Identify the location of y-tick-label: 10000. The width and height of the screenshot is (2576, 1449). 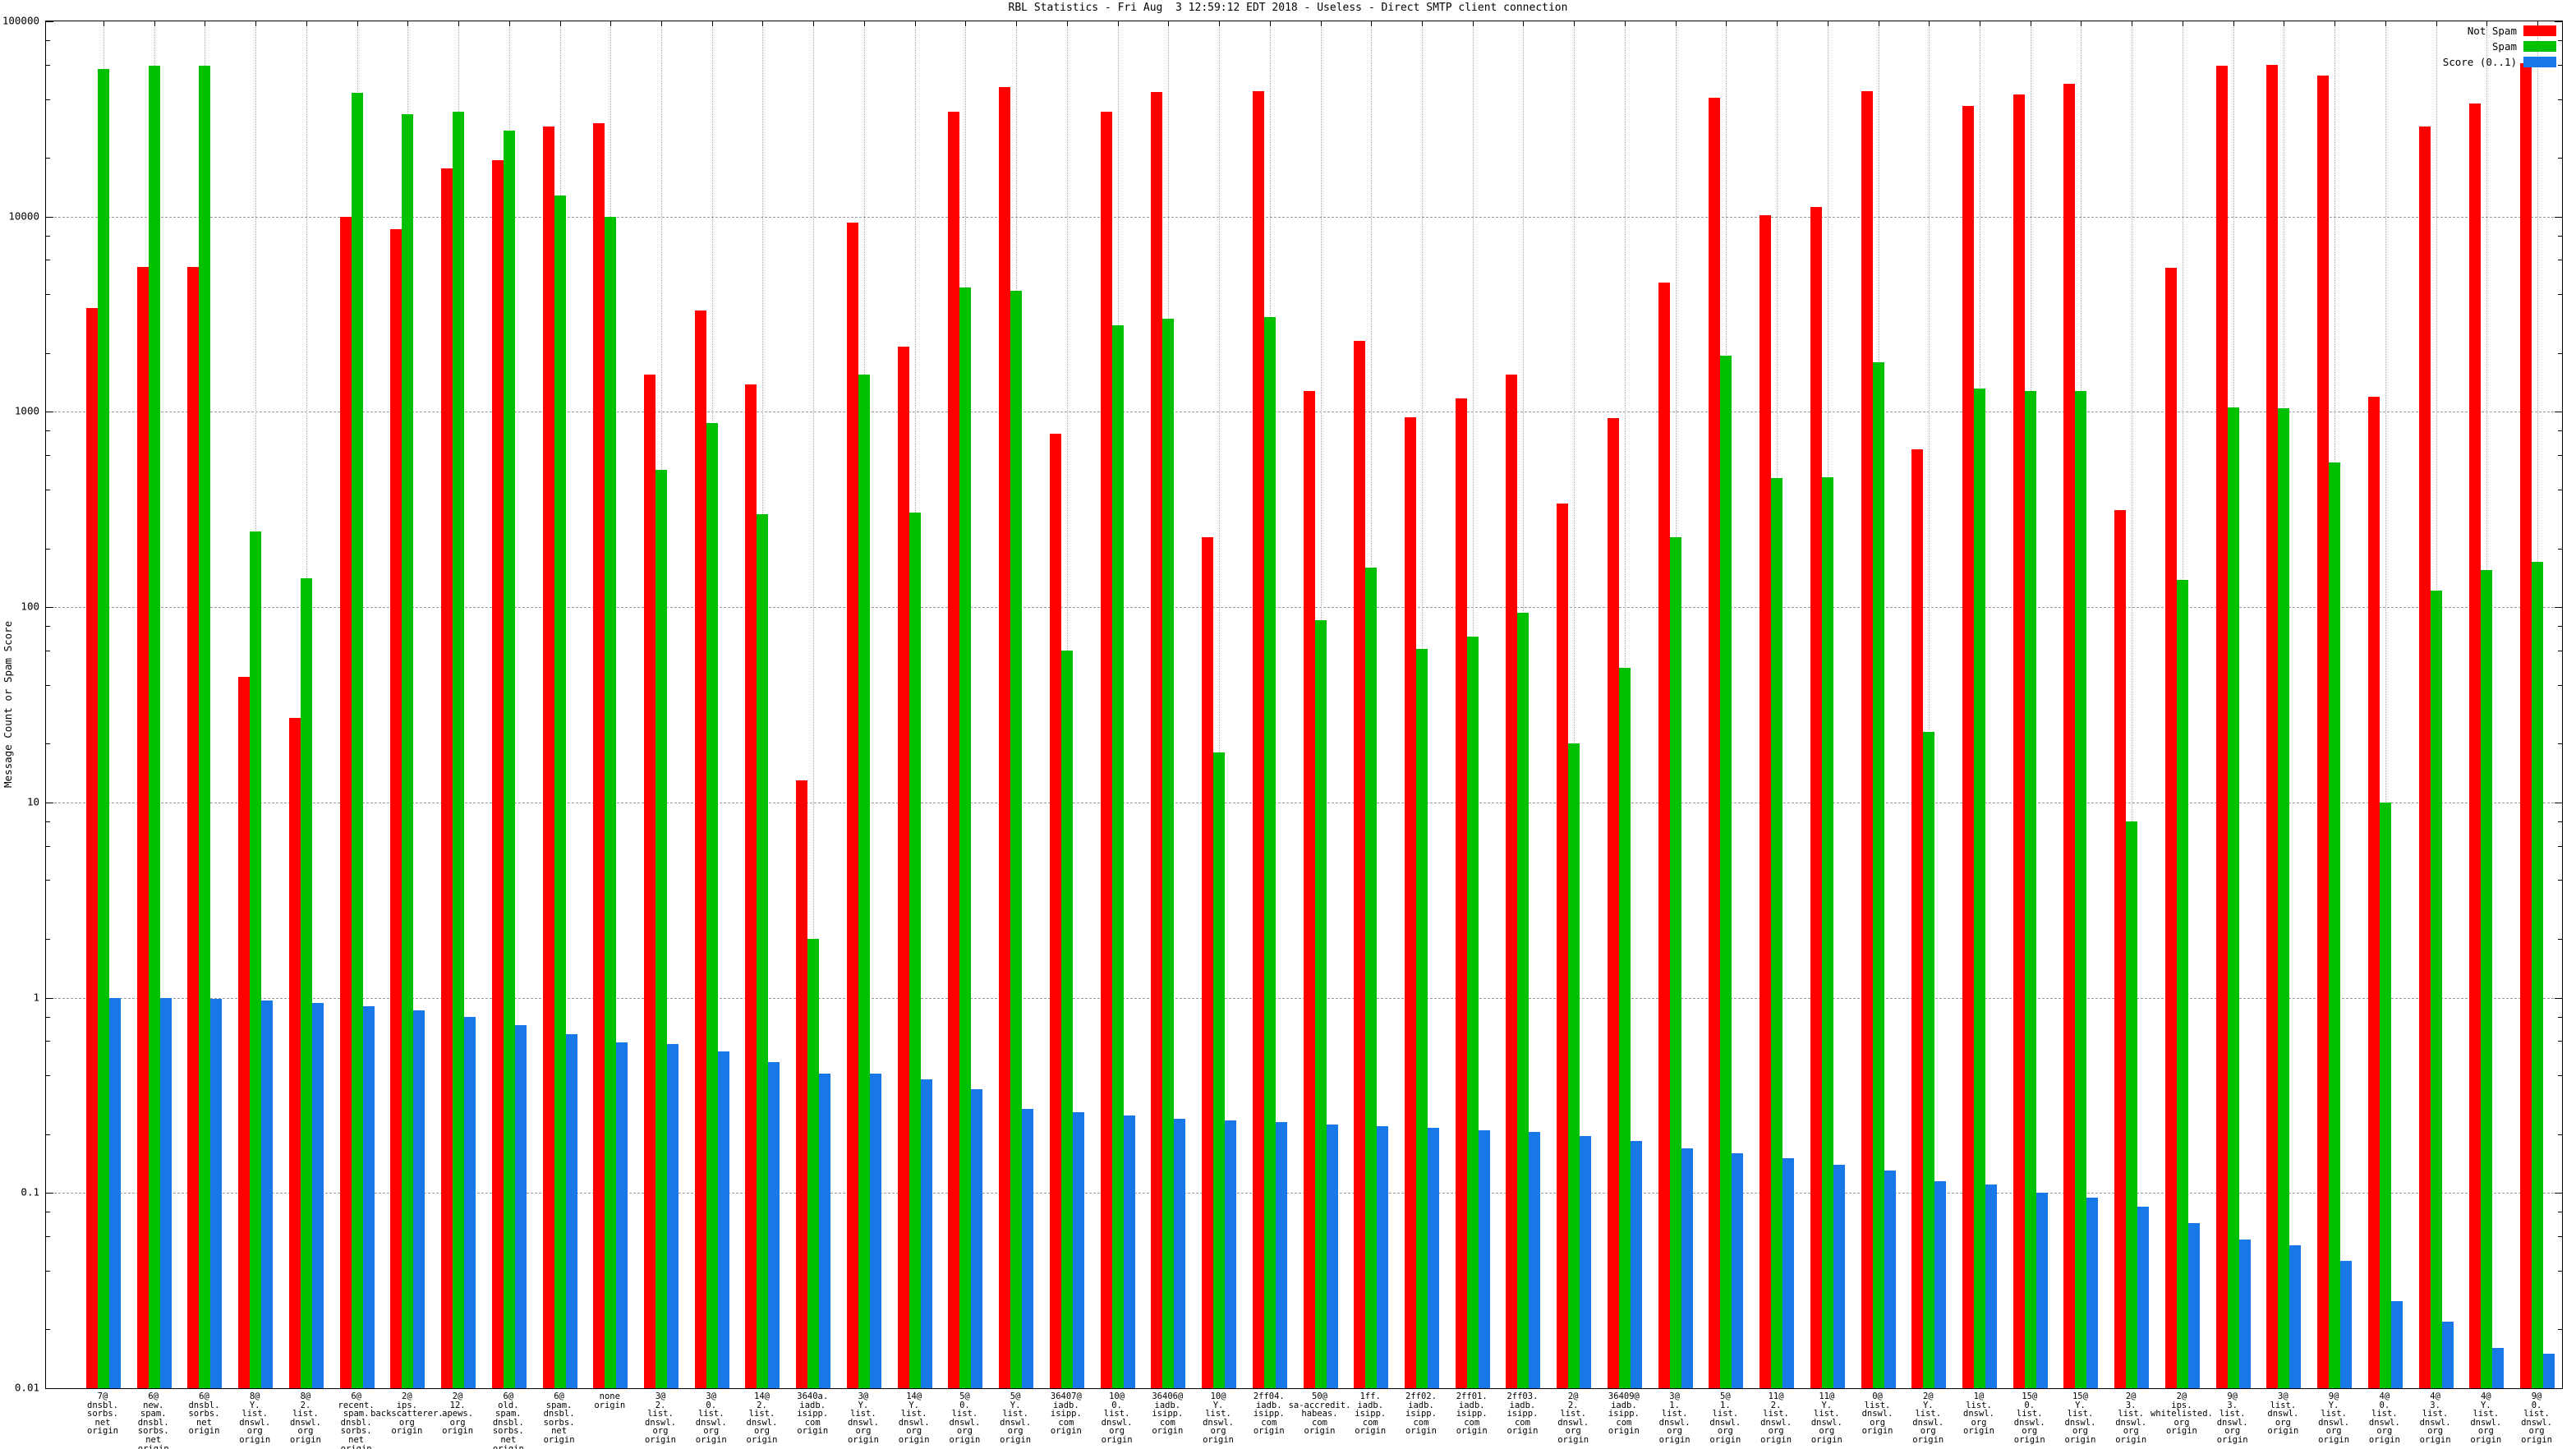
(23, 216).